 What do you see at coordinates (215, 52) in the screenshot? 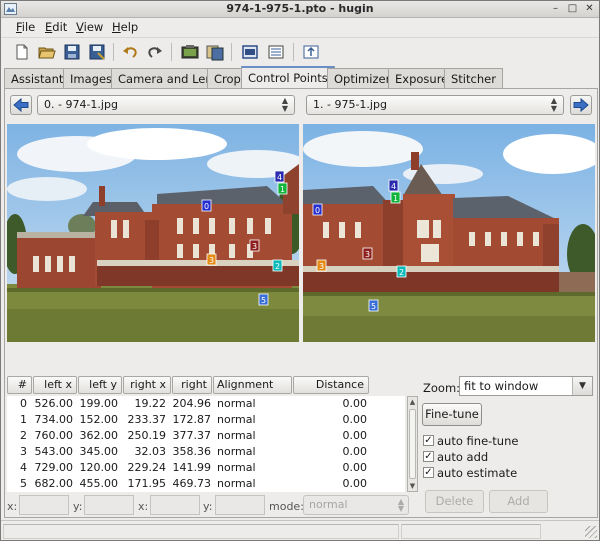
I see `fast-preview-icon` at bounding box center [215, 52].